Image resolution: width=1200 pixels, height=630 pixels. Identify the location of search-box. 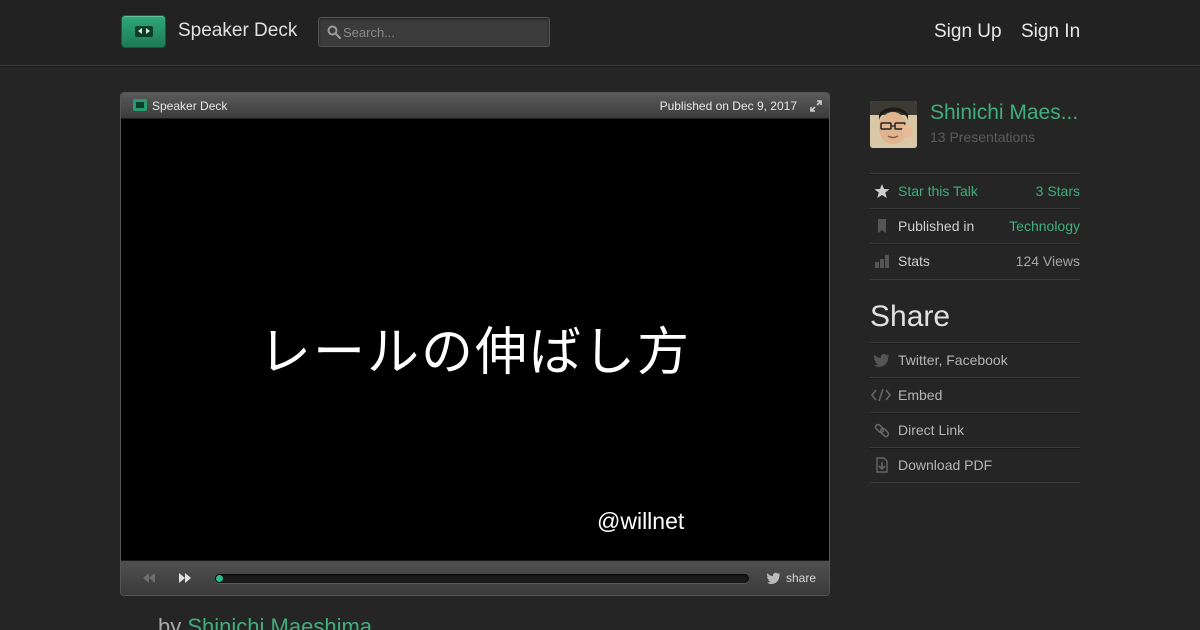
(434, 32).